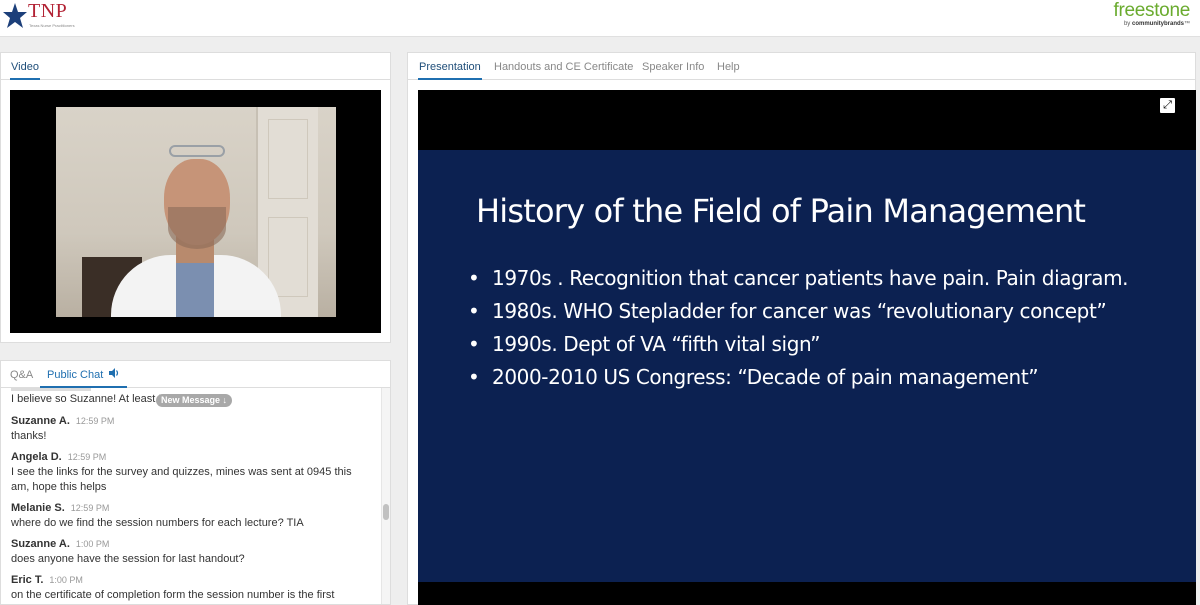 The image size is (1200, 605). I want to click on chat-tabs: Q&A Public Chat, so click(195, 374).